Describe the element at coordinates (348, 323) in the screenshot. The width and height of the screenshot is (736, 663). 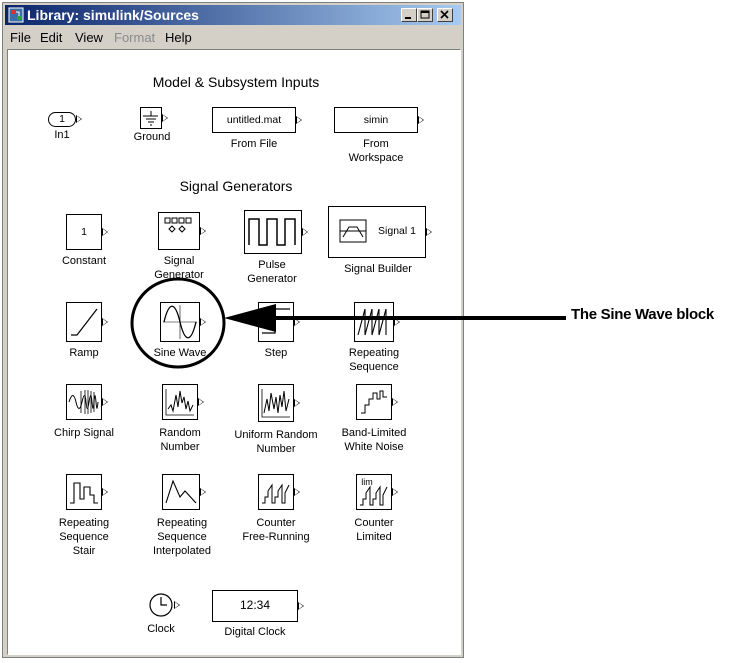
I see `annotation-overlay` at that location.